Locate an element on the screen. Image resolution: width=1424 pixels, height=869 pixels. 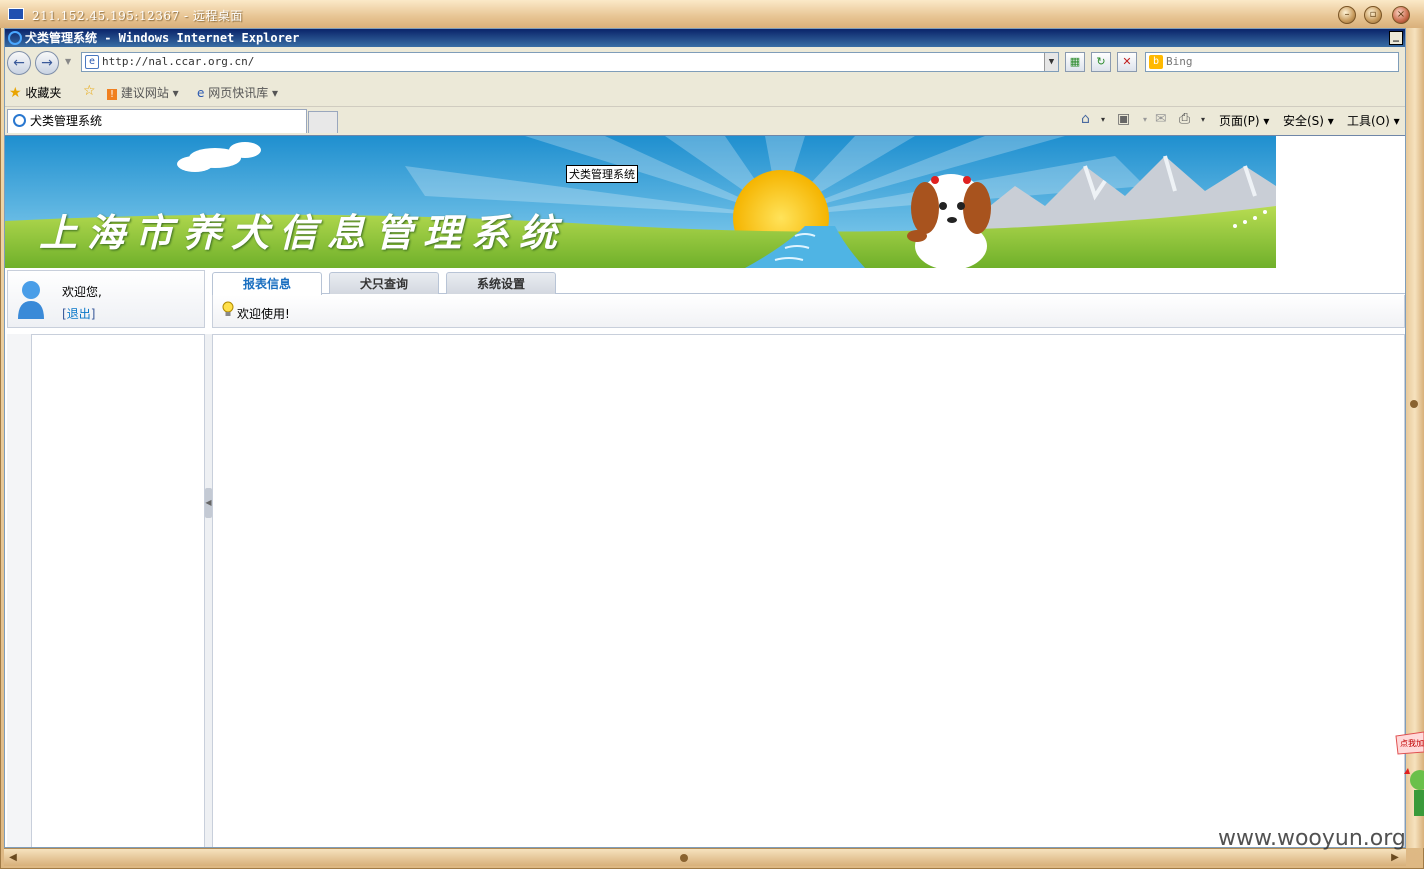
ie-window-title: 犬类管理系统 - Windows Internet Explorer is located at coordinates (162, 38).